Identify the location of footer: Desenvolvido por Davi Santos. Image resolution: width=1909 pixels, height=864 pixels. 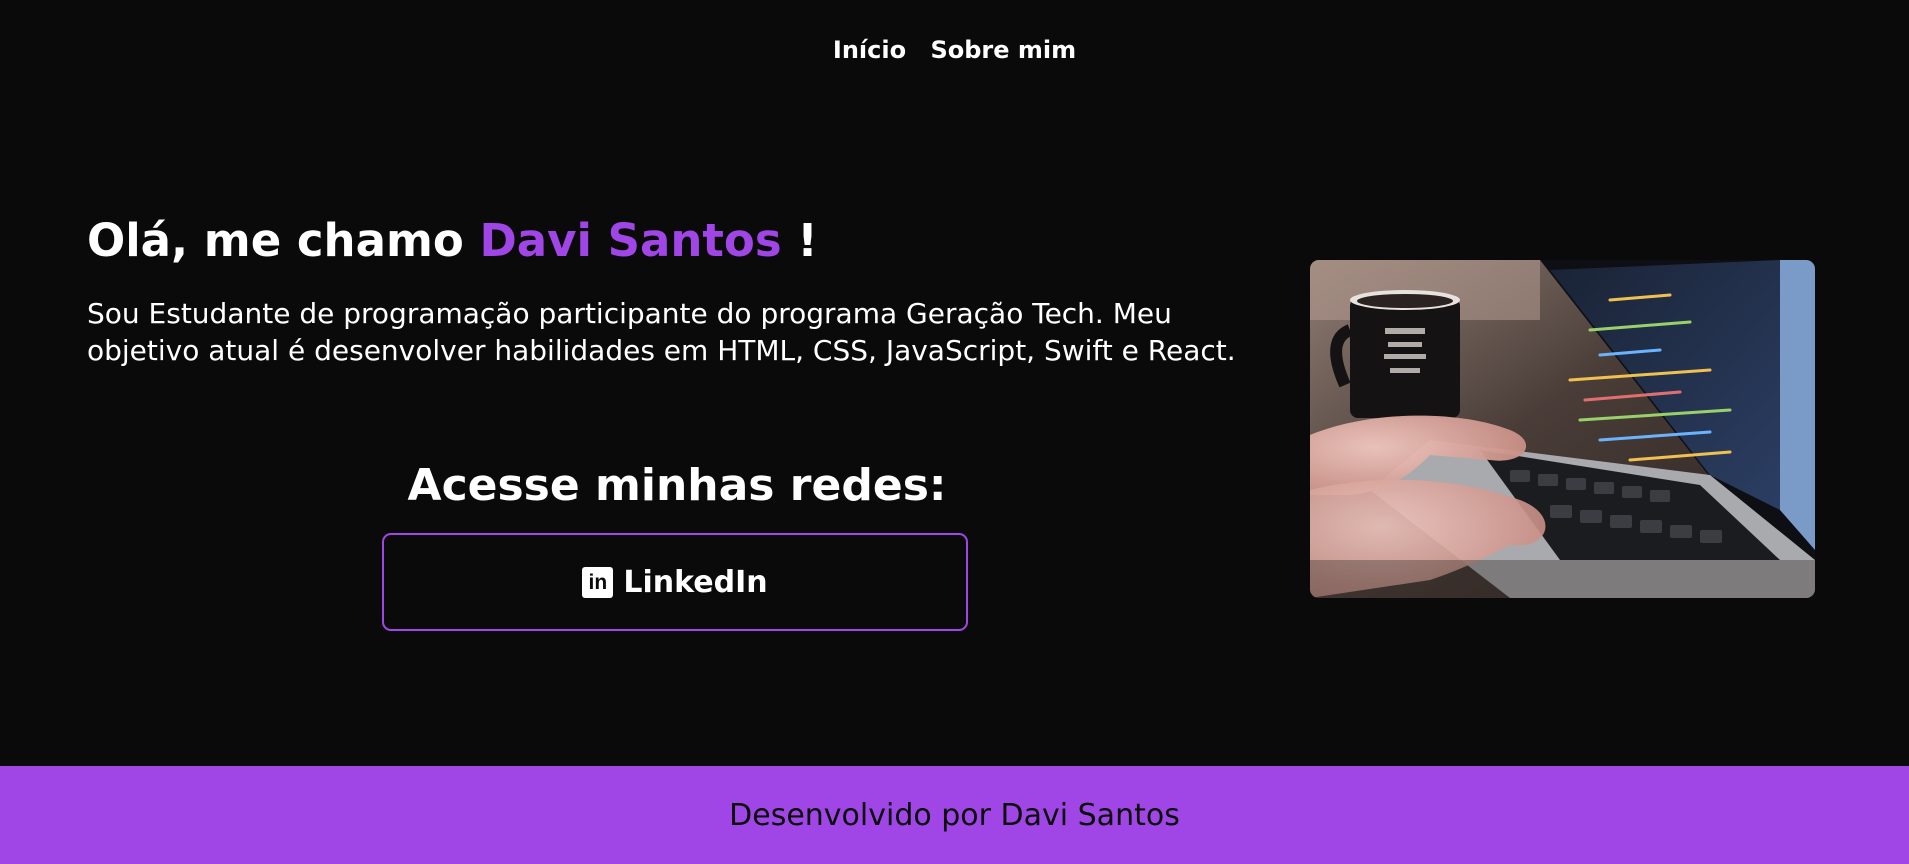
(954, 815).